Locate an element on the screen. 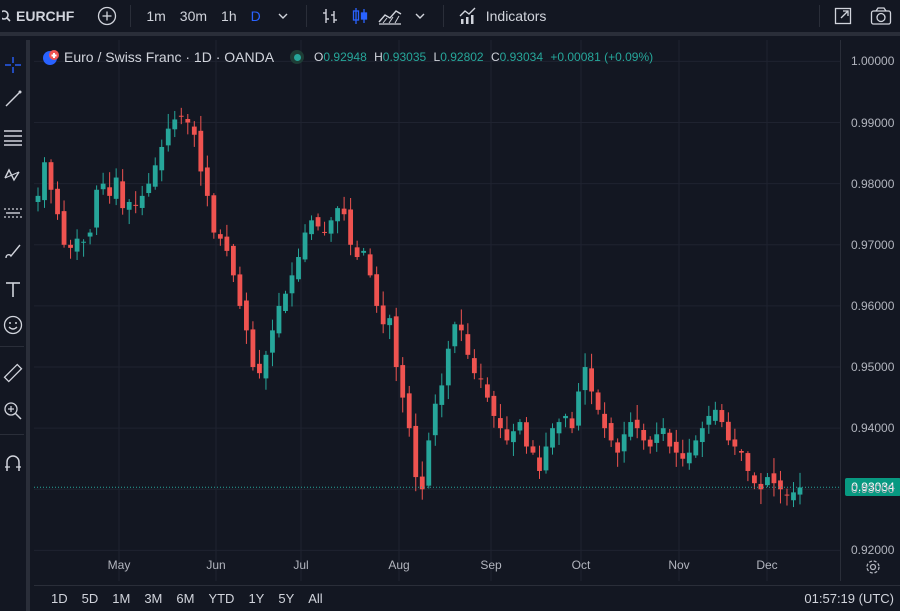  fib-tool is located at coordinates (13, 137).